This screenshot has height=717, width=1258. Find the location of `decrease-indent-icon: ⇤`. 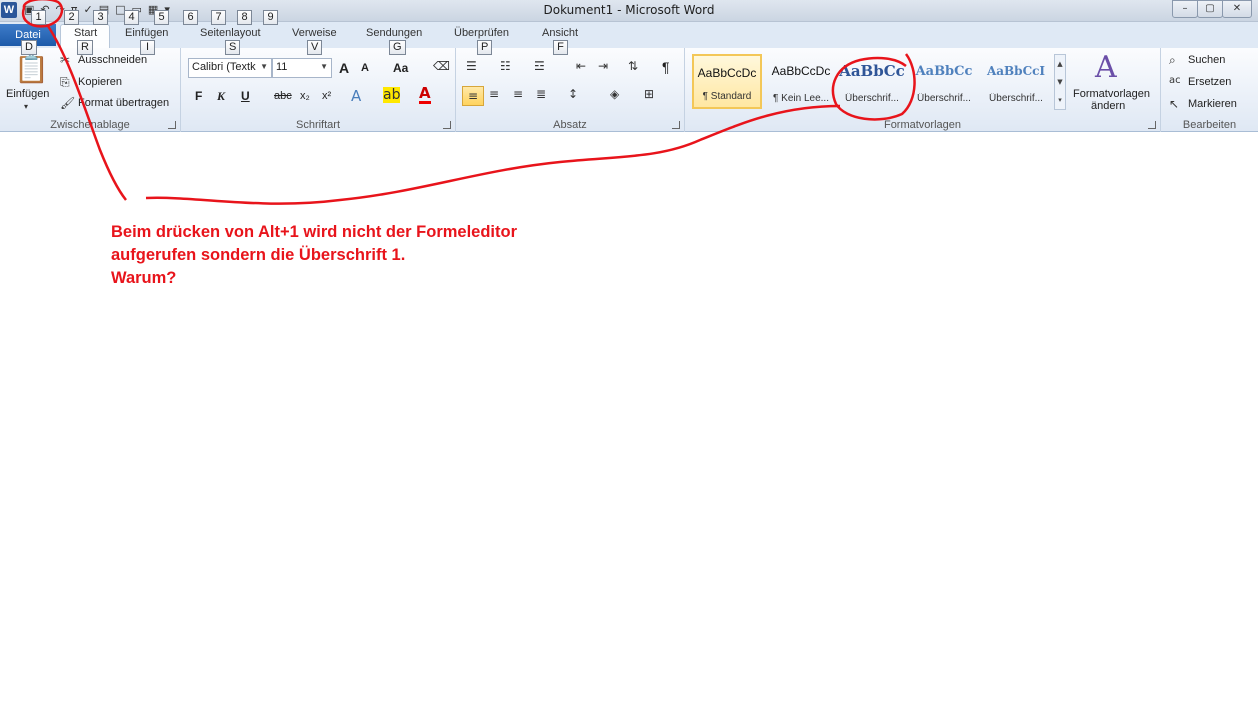

decrease-indent-icon: ⇤ is located at coordinates (581, 66).